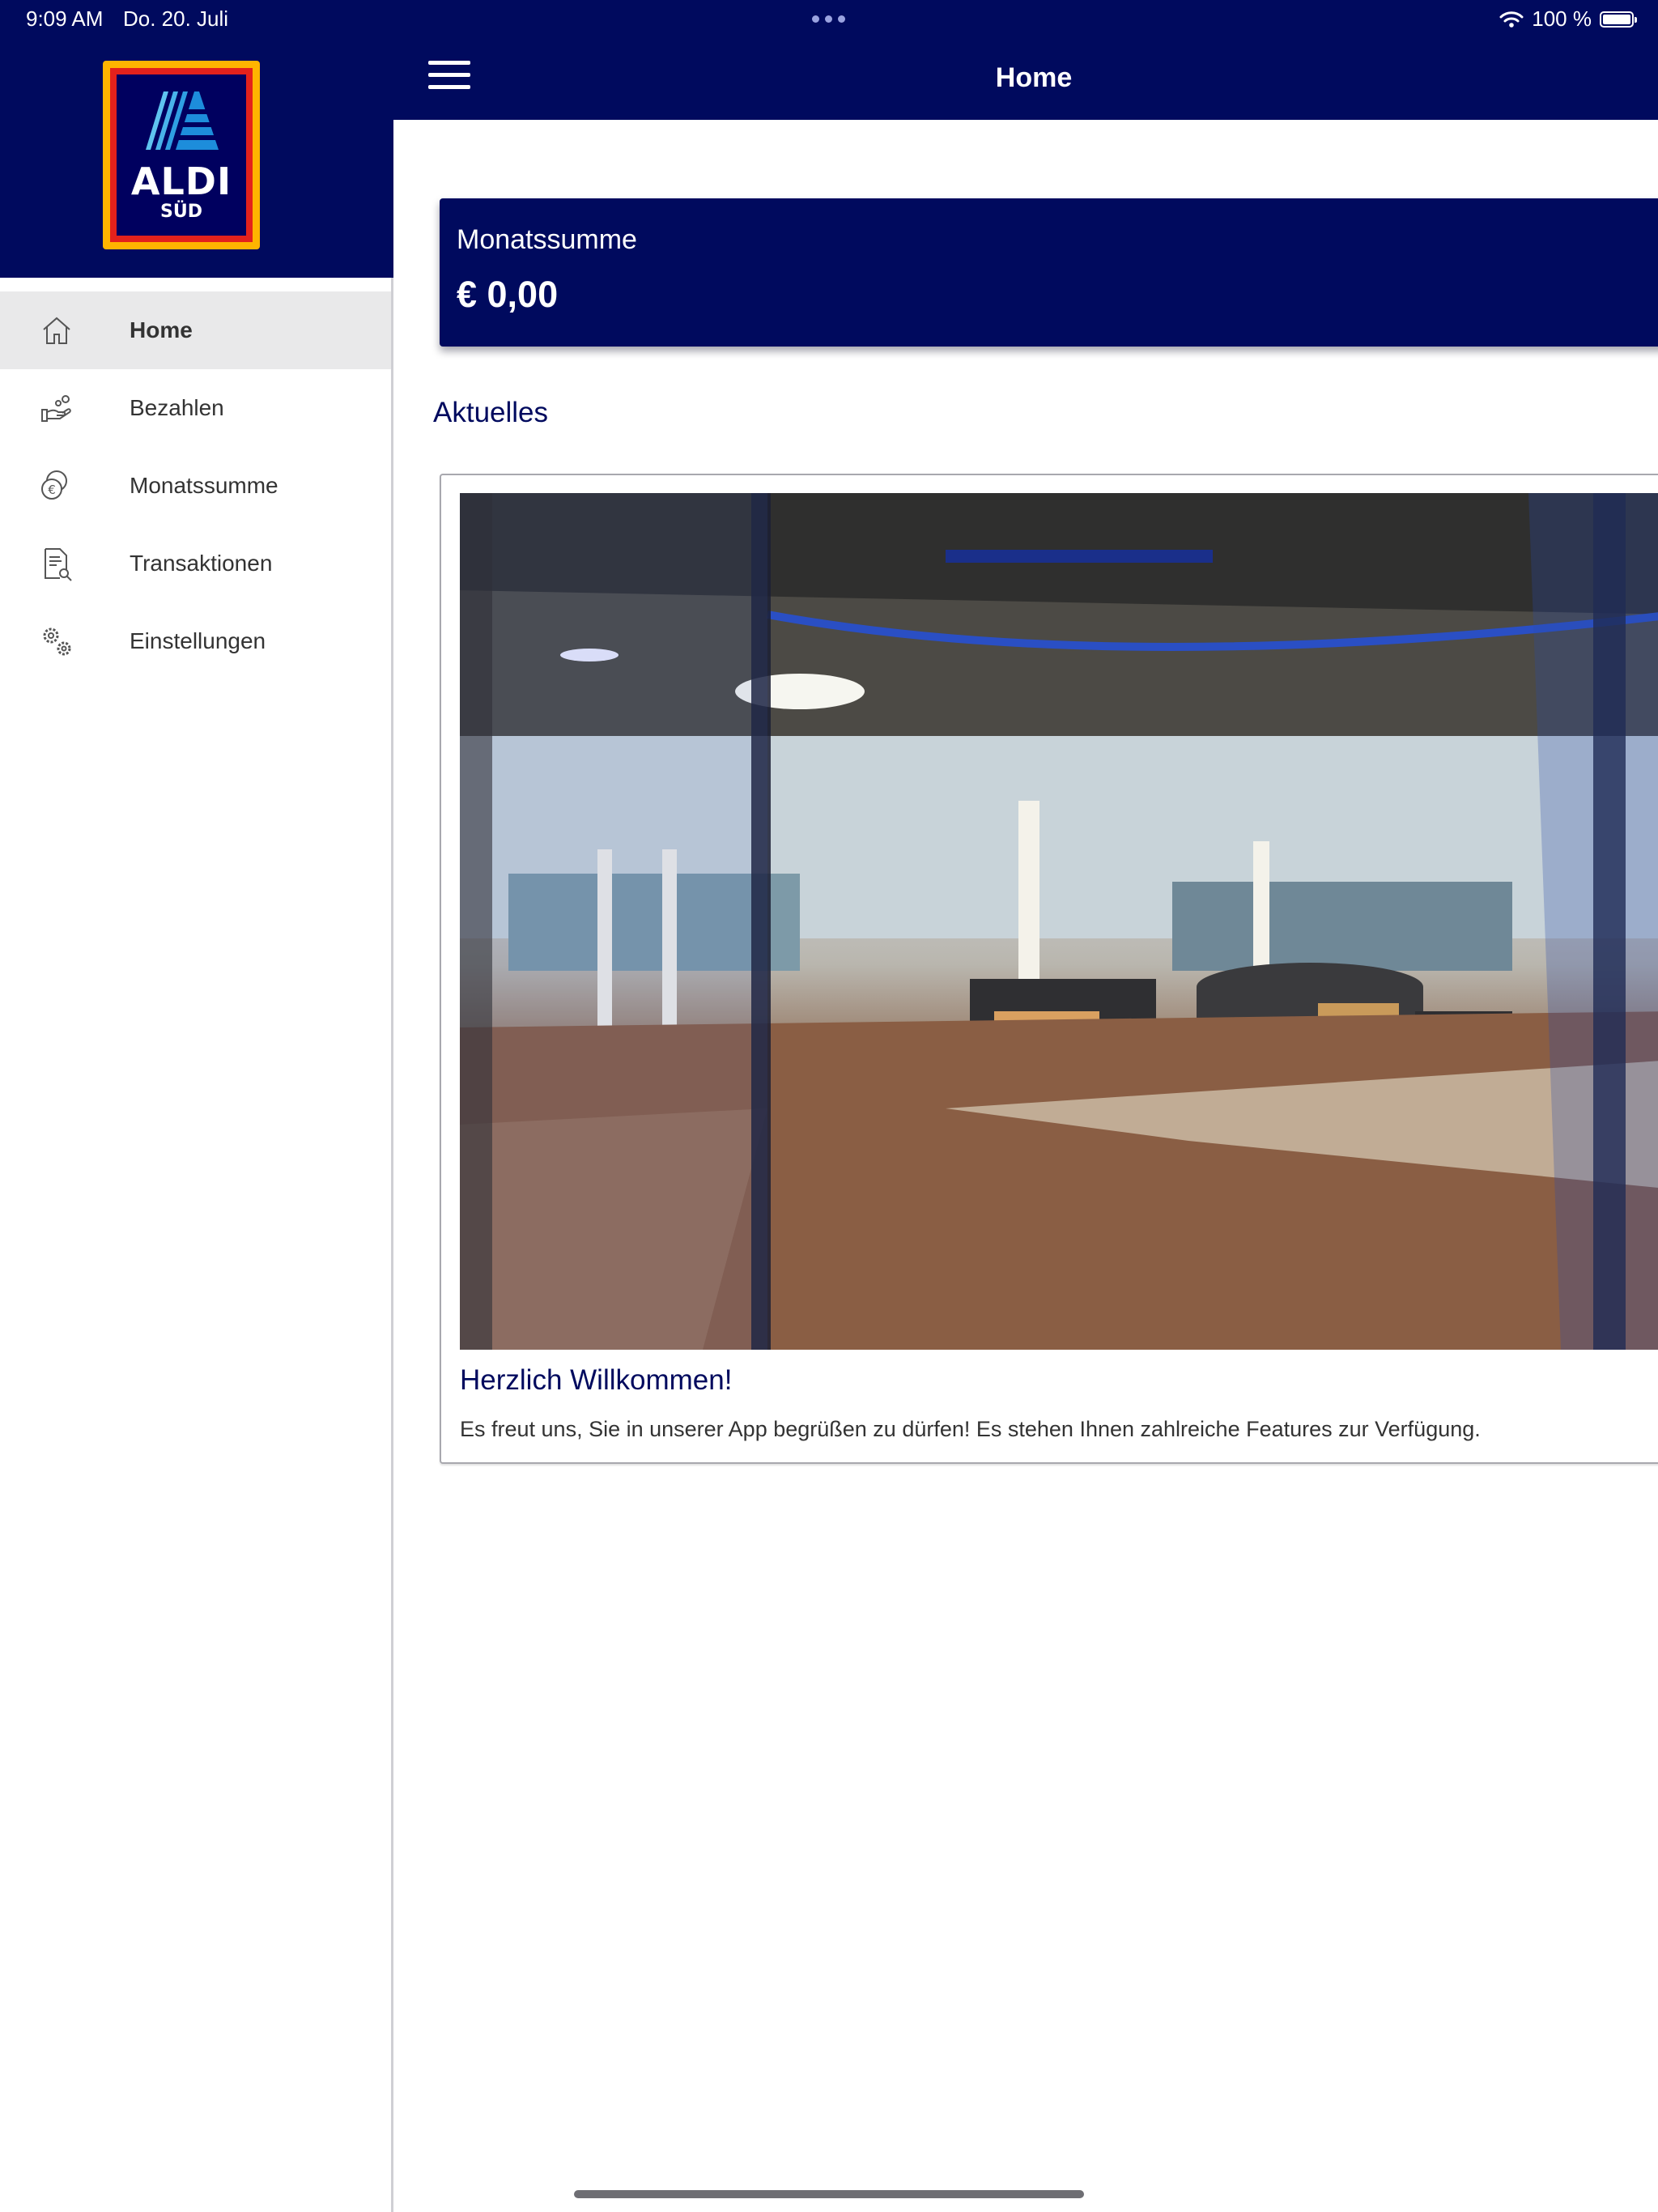  I want to click on logo-sub-text: SÜD, so click(181, 212).